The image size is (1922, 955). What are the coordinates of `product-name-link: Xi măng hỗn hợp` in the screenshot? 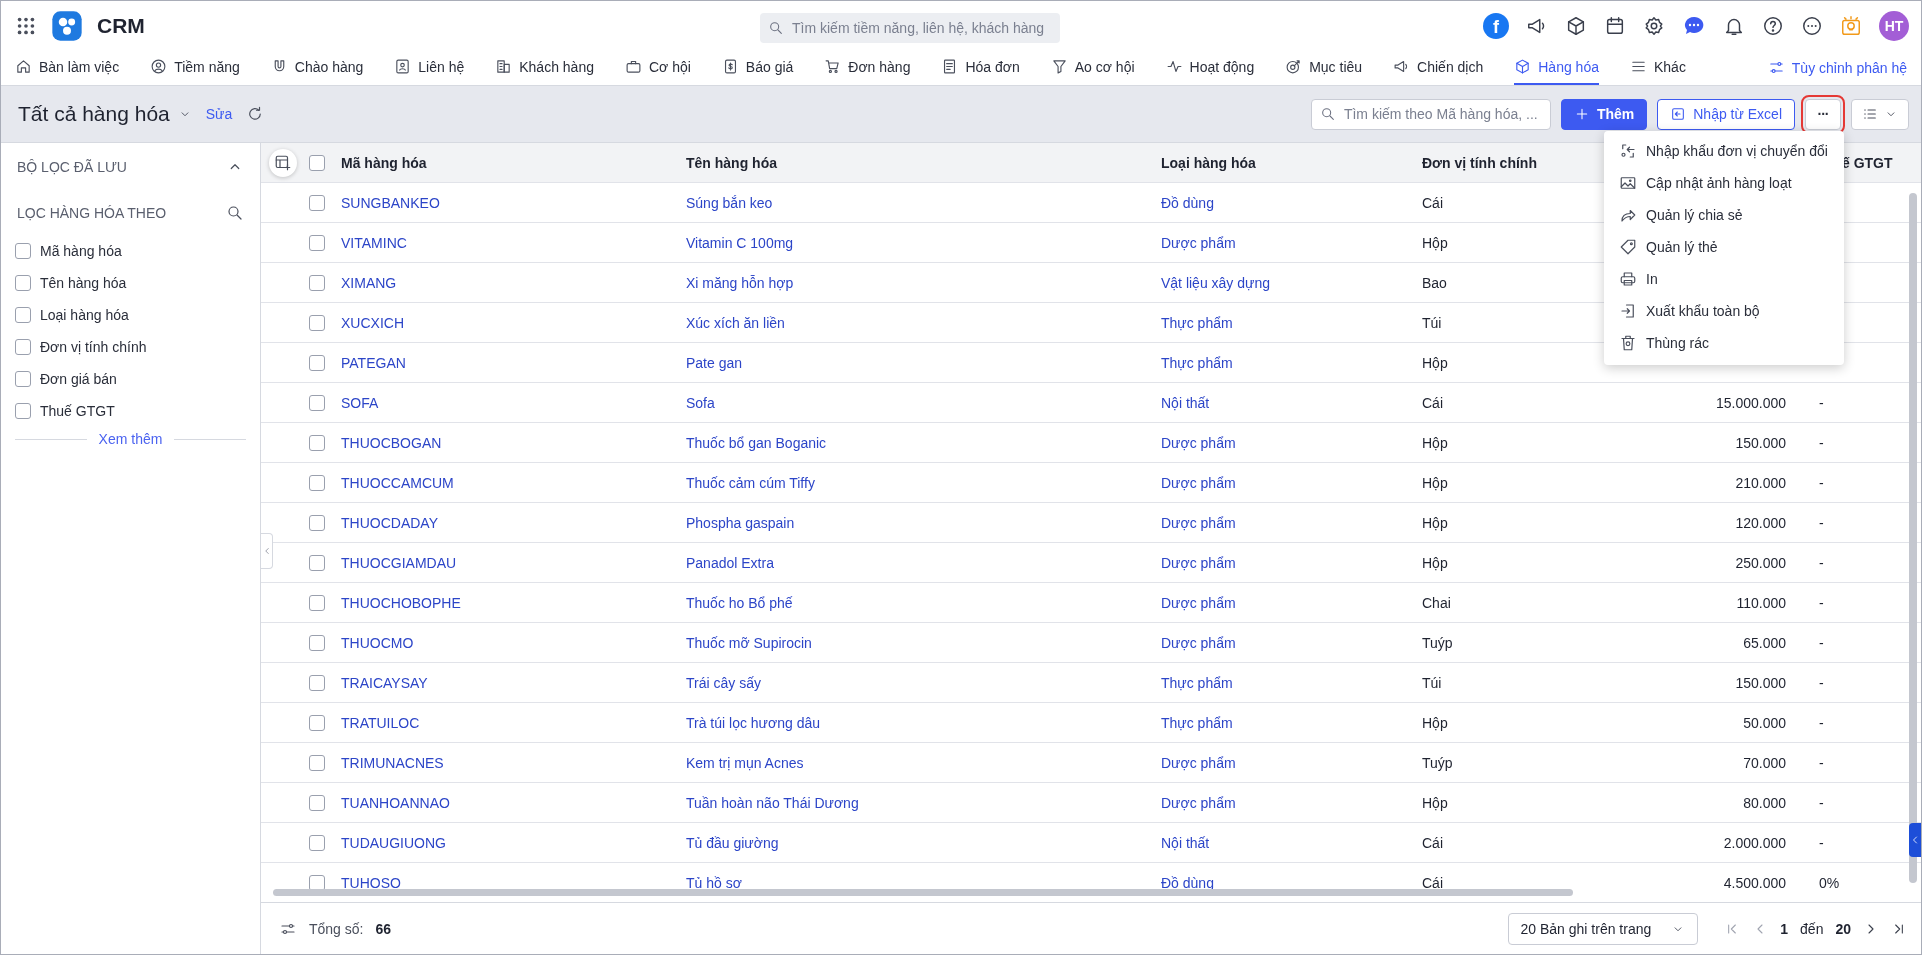 It's located at (923, 282).